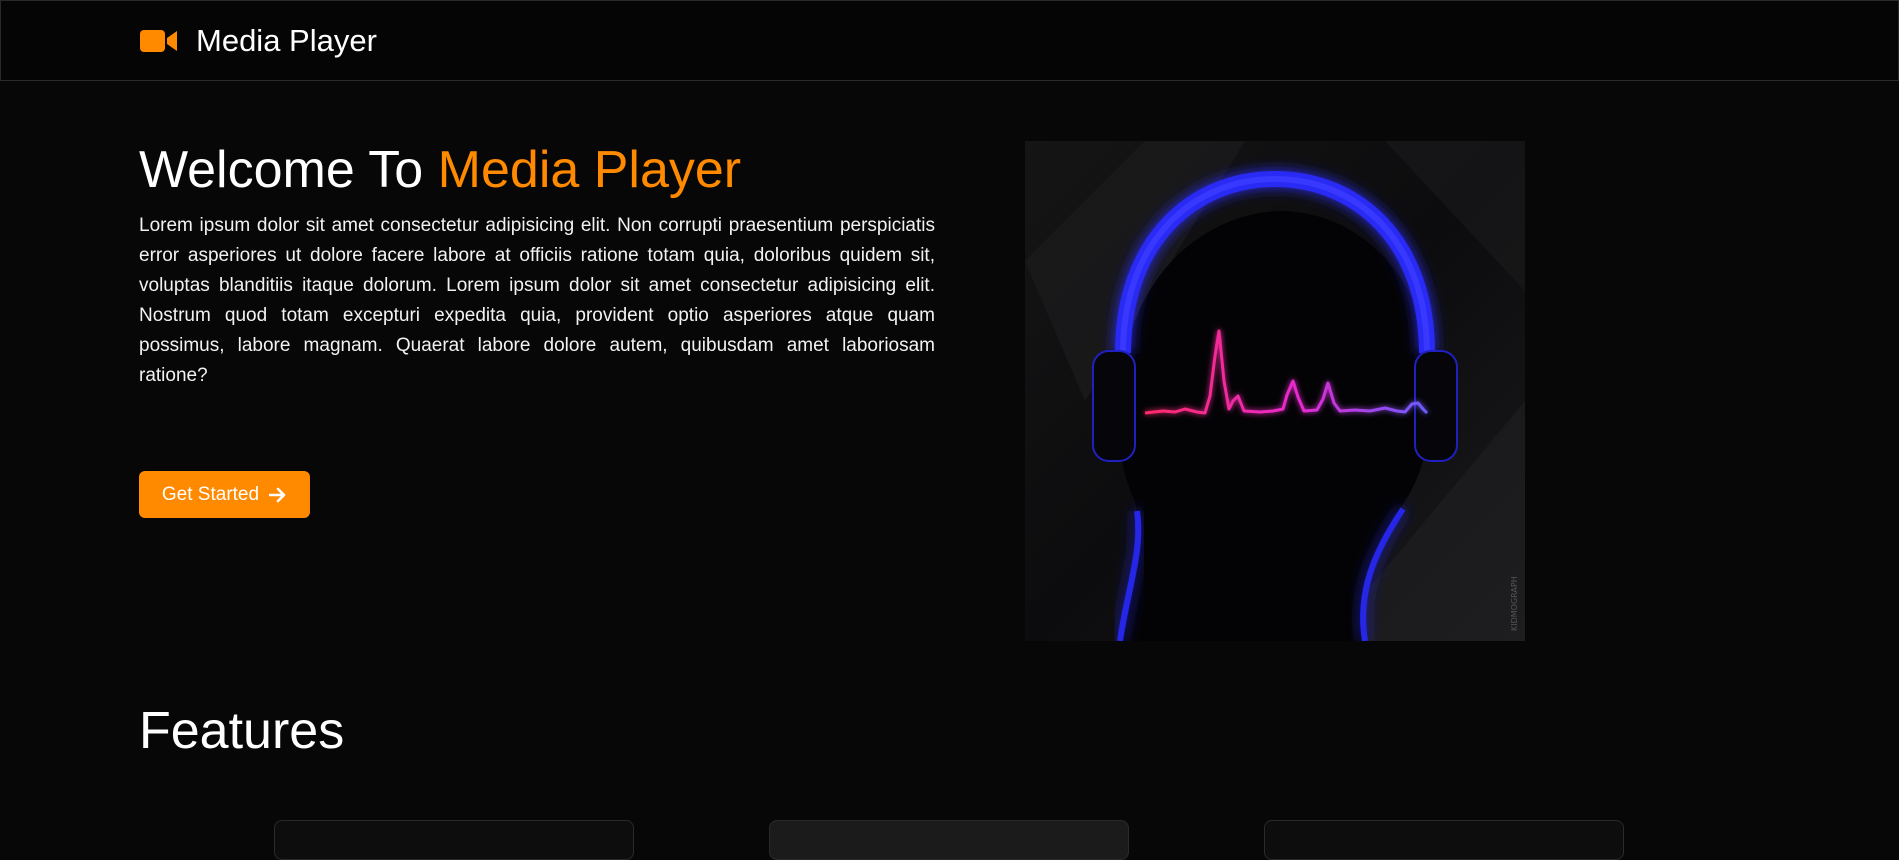 The width and height of the screenshot is (1899, 860). I want to click on brand-name: Media Player, so click(286, 40).